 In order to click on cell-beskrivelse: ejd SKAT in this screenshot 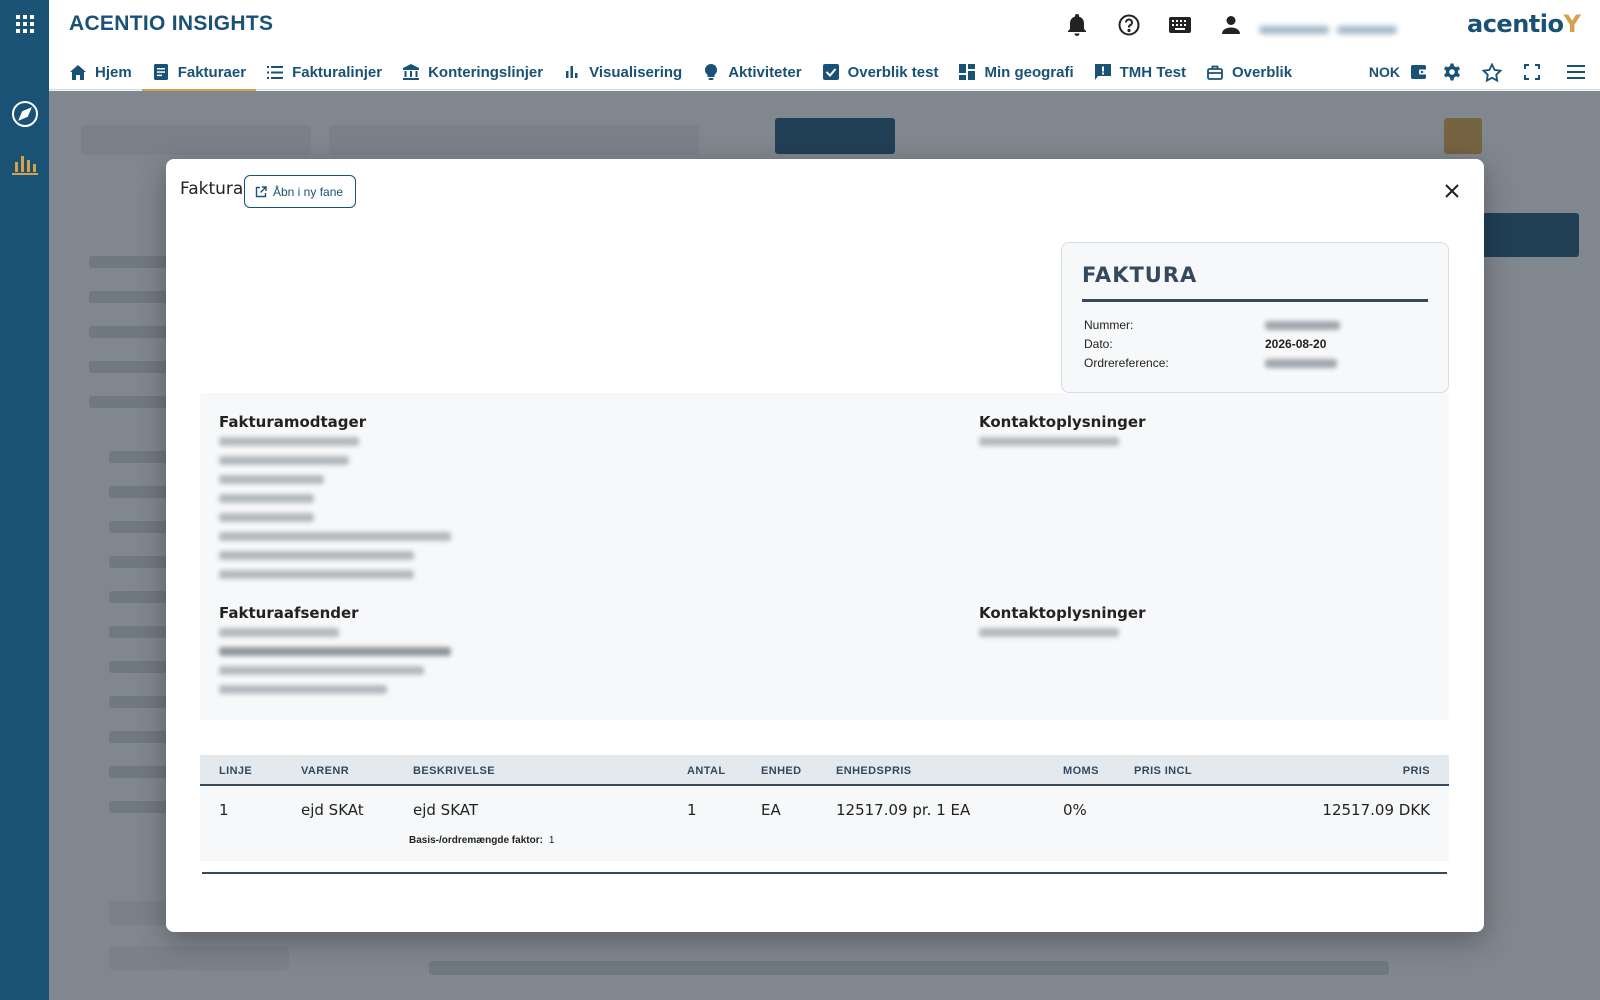, I will do `click(446, 810)`.